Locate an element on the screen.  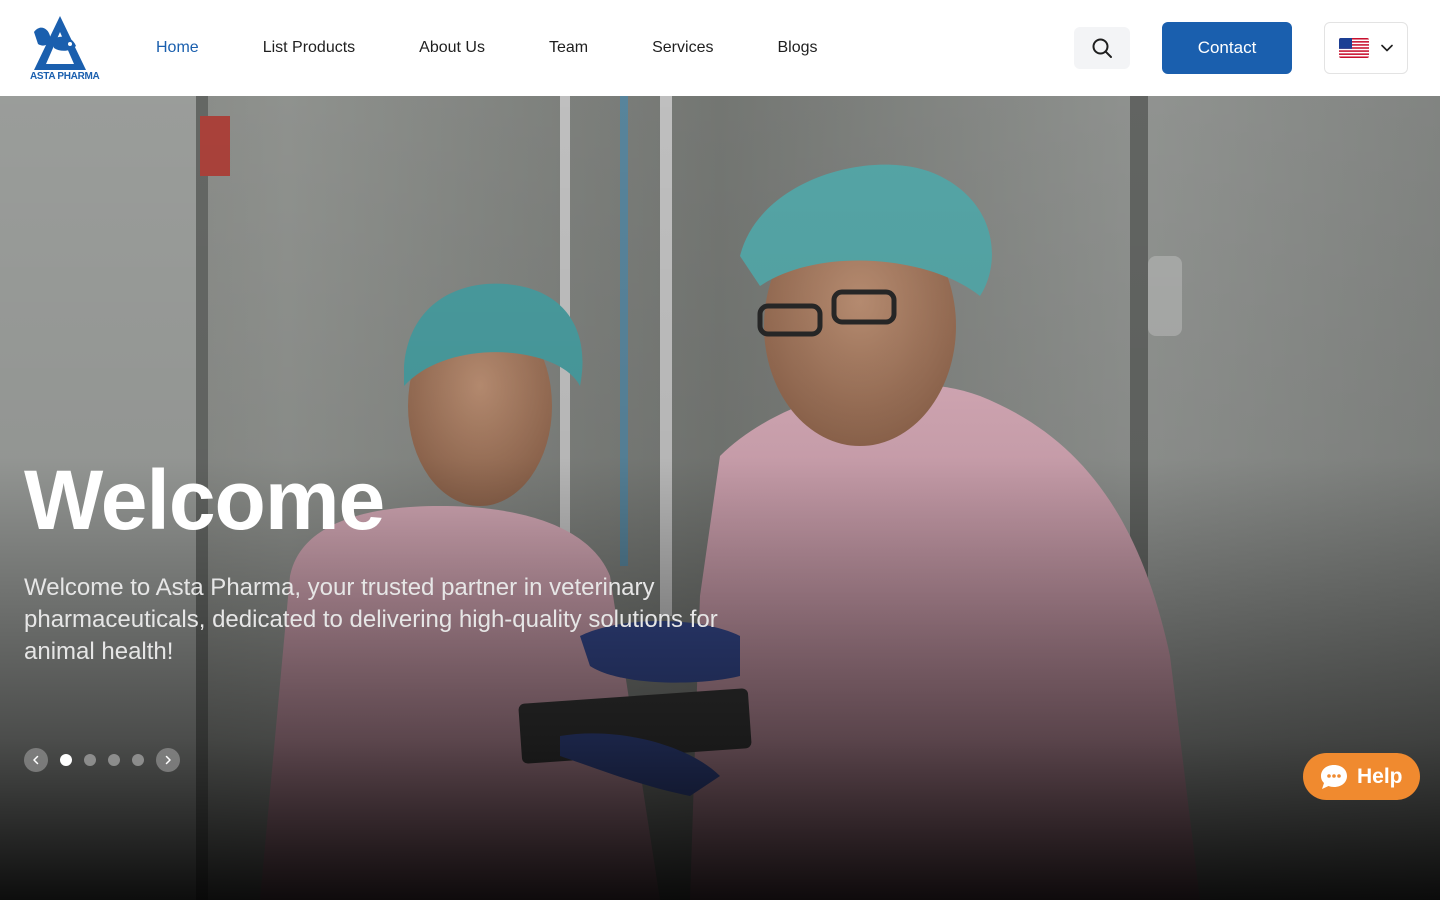
brand-logo: ASTA PHARMA is located at coordinates (65, 48).